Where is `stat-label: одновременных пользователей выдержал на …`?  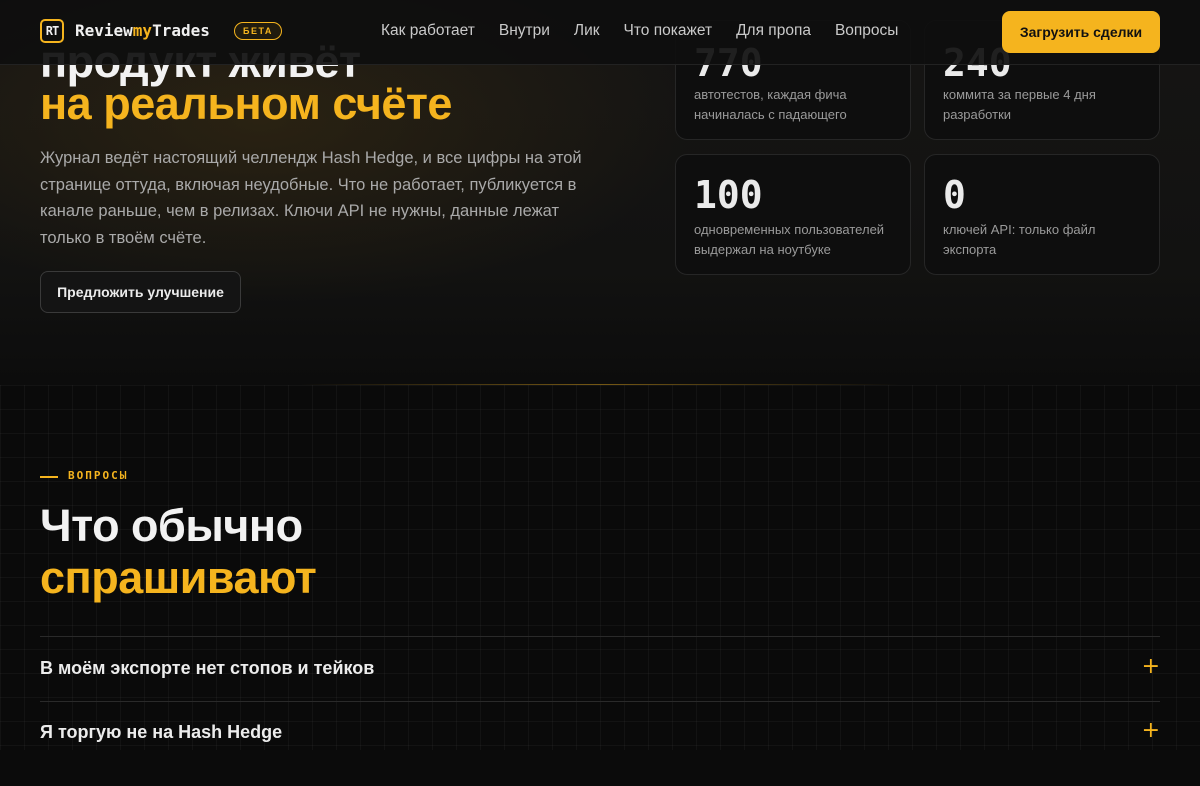 stat-label: одновременных пользователей выдержал на … is located at coordinates (789, 239).